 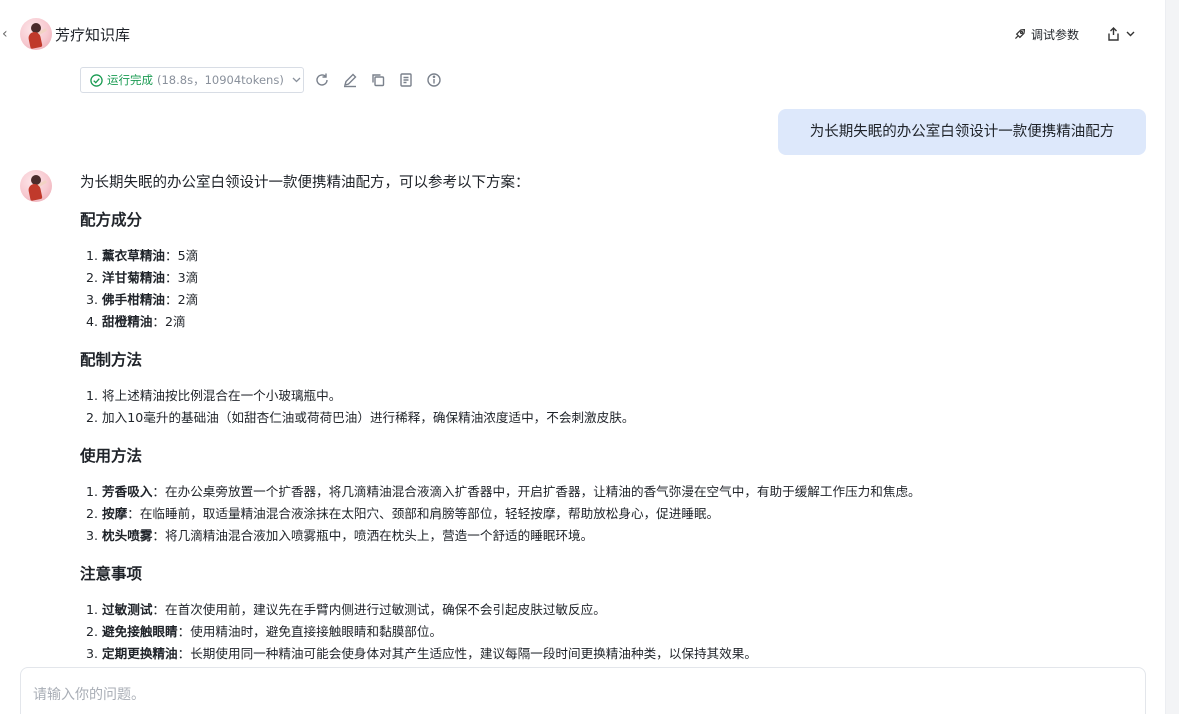 I want to click on debug-params-label: 调试参数, so click(x=1055, y=34).